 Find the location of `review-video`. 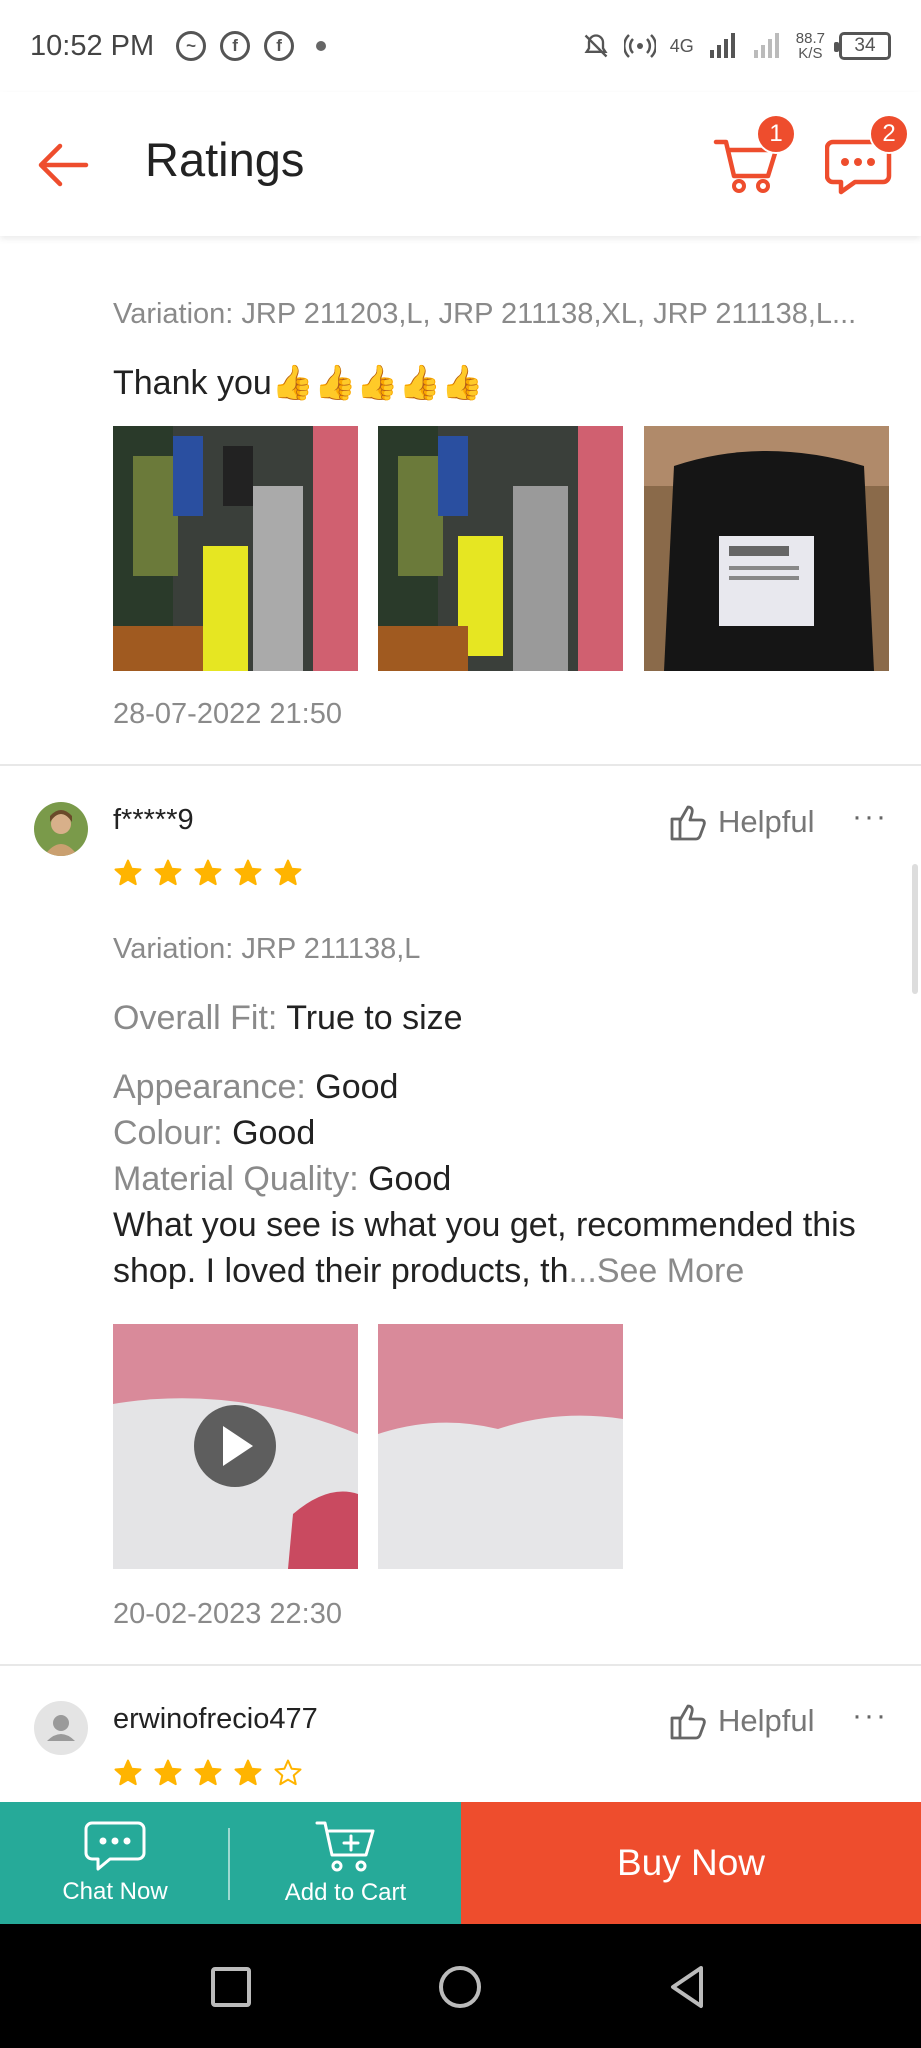

review-video is located at coordinates (235, 1446).